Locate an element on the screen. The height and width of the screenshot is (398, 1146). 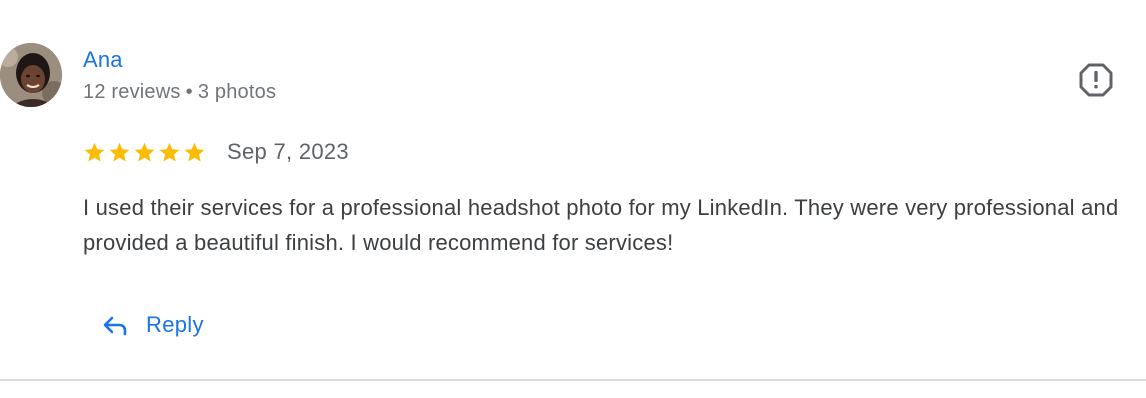
avatar is located at coordinates (31, 75).